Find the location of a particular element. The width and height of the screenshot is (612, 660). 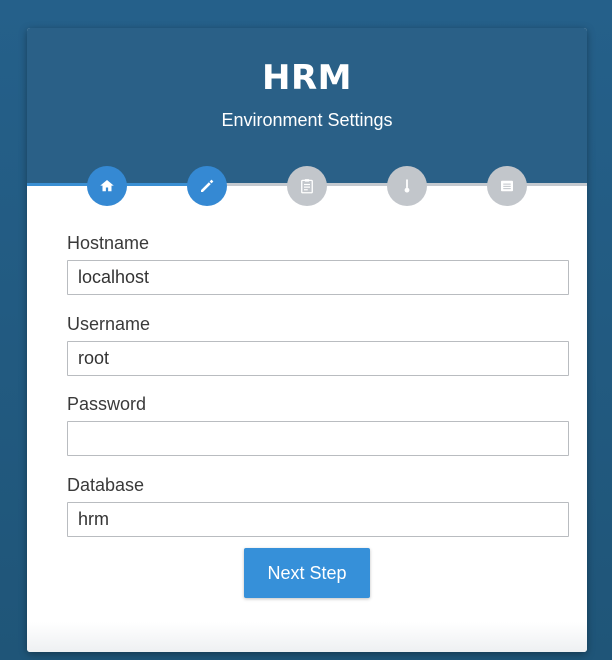

next-step-button: Next Step is located at coordinates (307, 573).